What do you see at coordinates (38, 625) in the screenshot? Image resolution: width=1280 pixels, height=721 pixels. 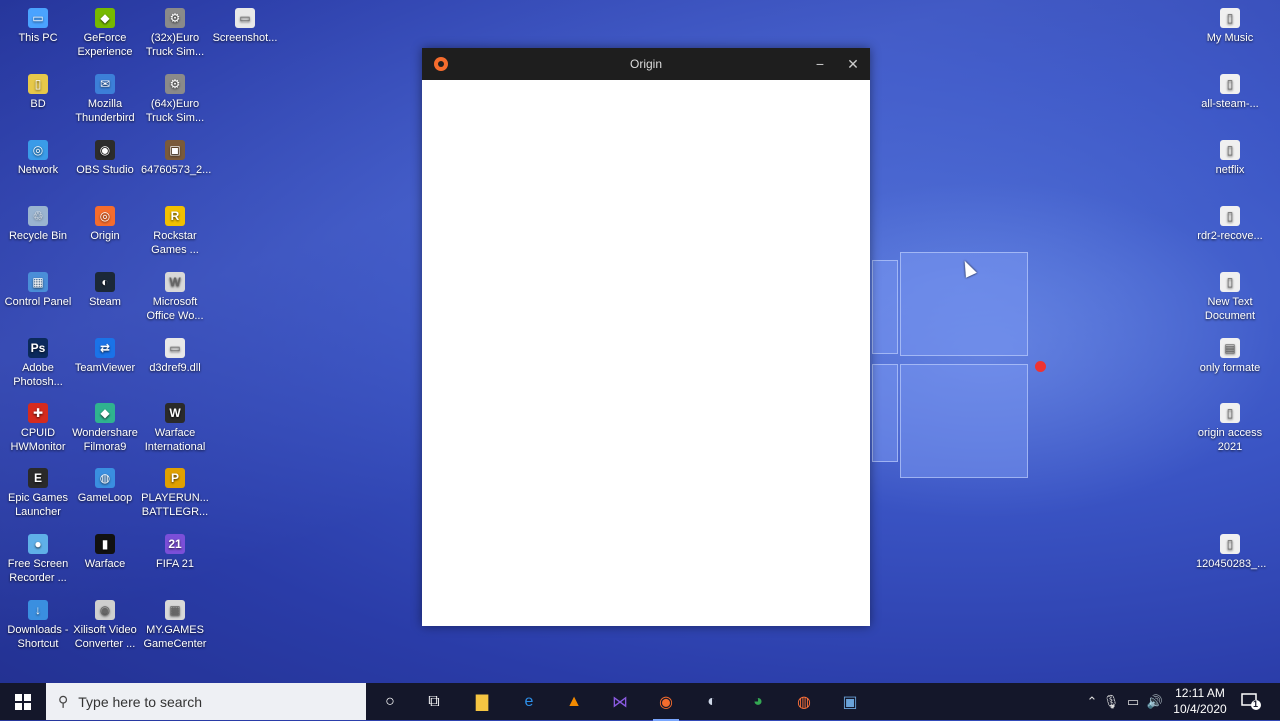 I see `desktop-icon: ↓ Downloads - Shortcut` at bounding box center [38, 625].